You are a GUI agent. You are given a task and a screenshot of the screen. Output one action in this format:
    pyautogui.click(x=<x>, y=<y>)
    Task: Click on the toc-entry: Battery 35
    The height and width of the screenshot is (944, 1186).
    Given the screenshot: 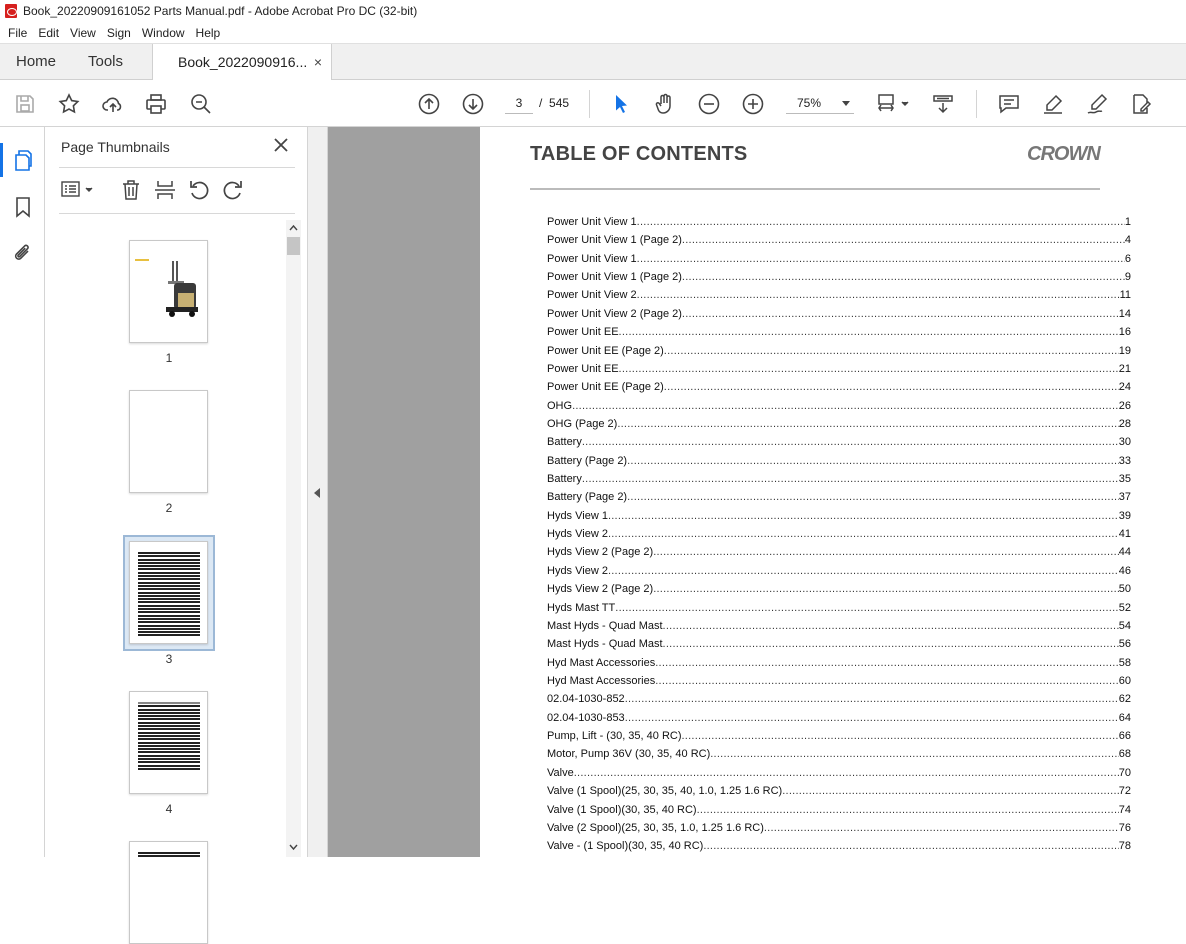 What is the action you would take?
    pyautogui.click(x=839, y=479)
    